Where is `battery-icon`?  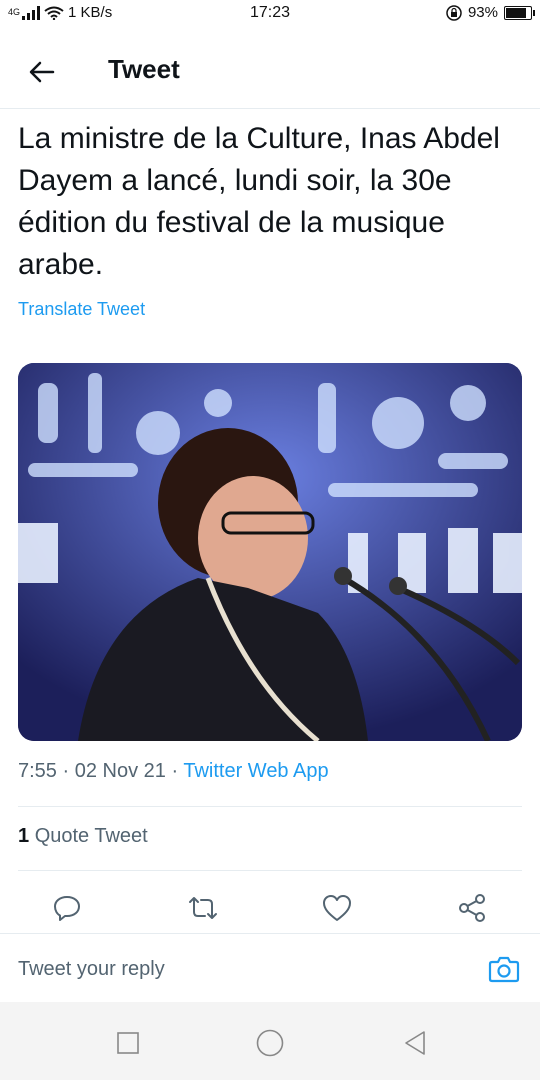 battery-icon is located at coordinates (519, 12).